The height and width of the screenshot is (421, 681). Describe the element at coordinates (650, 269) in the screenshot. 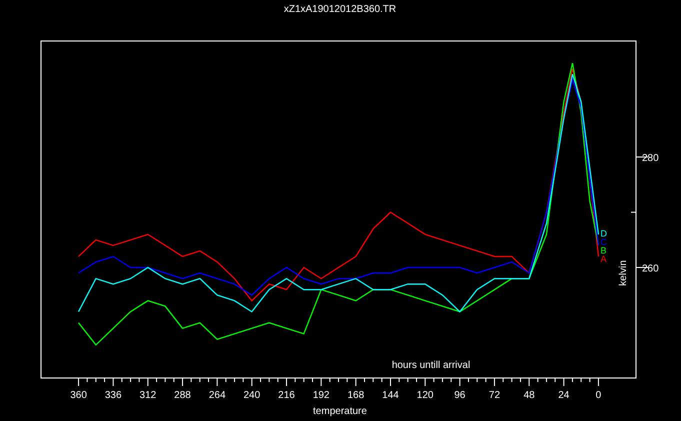

I see `y-tick-label: 260` at that location.